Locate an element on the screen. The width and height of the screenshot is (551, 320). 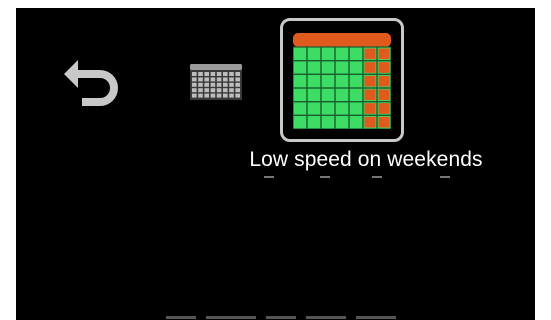
bottom-status-strip is located at coordinates (286, 316).